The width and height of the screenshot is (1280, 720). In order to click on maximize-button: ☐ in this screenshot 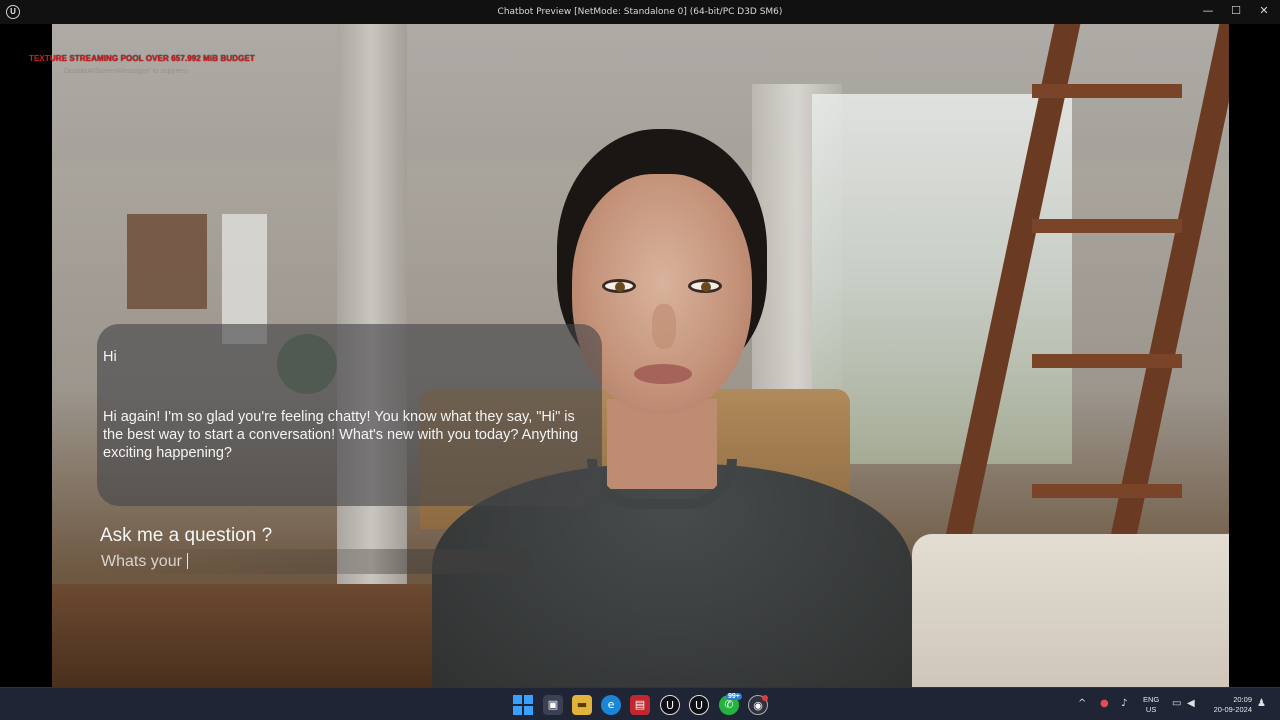, I will do `click(1236, 12)`.